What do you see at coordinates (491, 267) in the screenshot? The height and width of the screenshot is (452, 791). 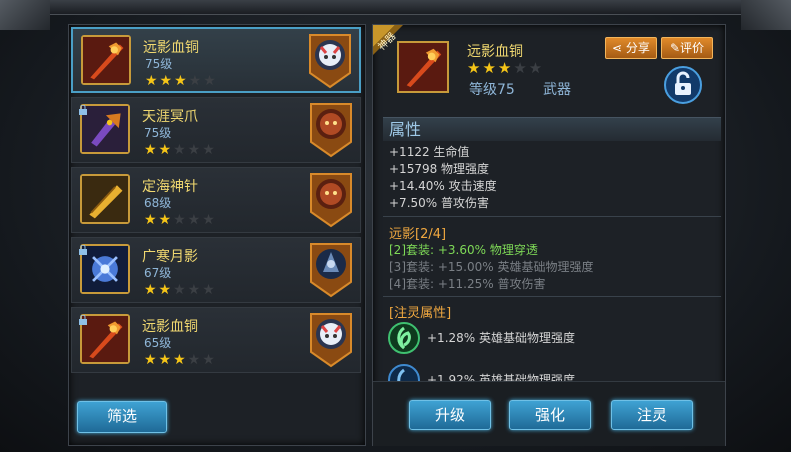 I see `set-bonus-line: [3]套装: +15.00% 英雄基础物理强度` at bounding box center [491, 267].